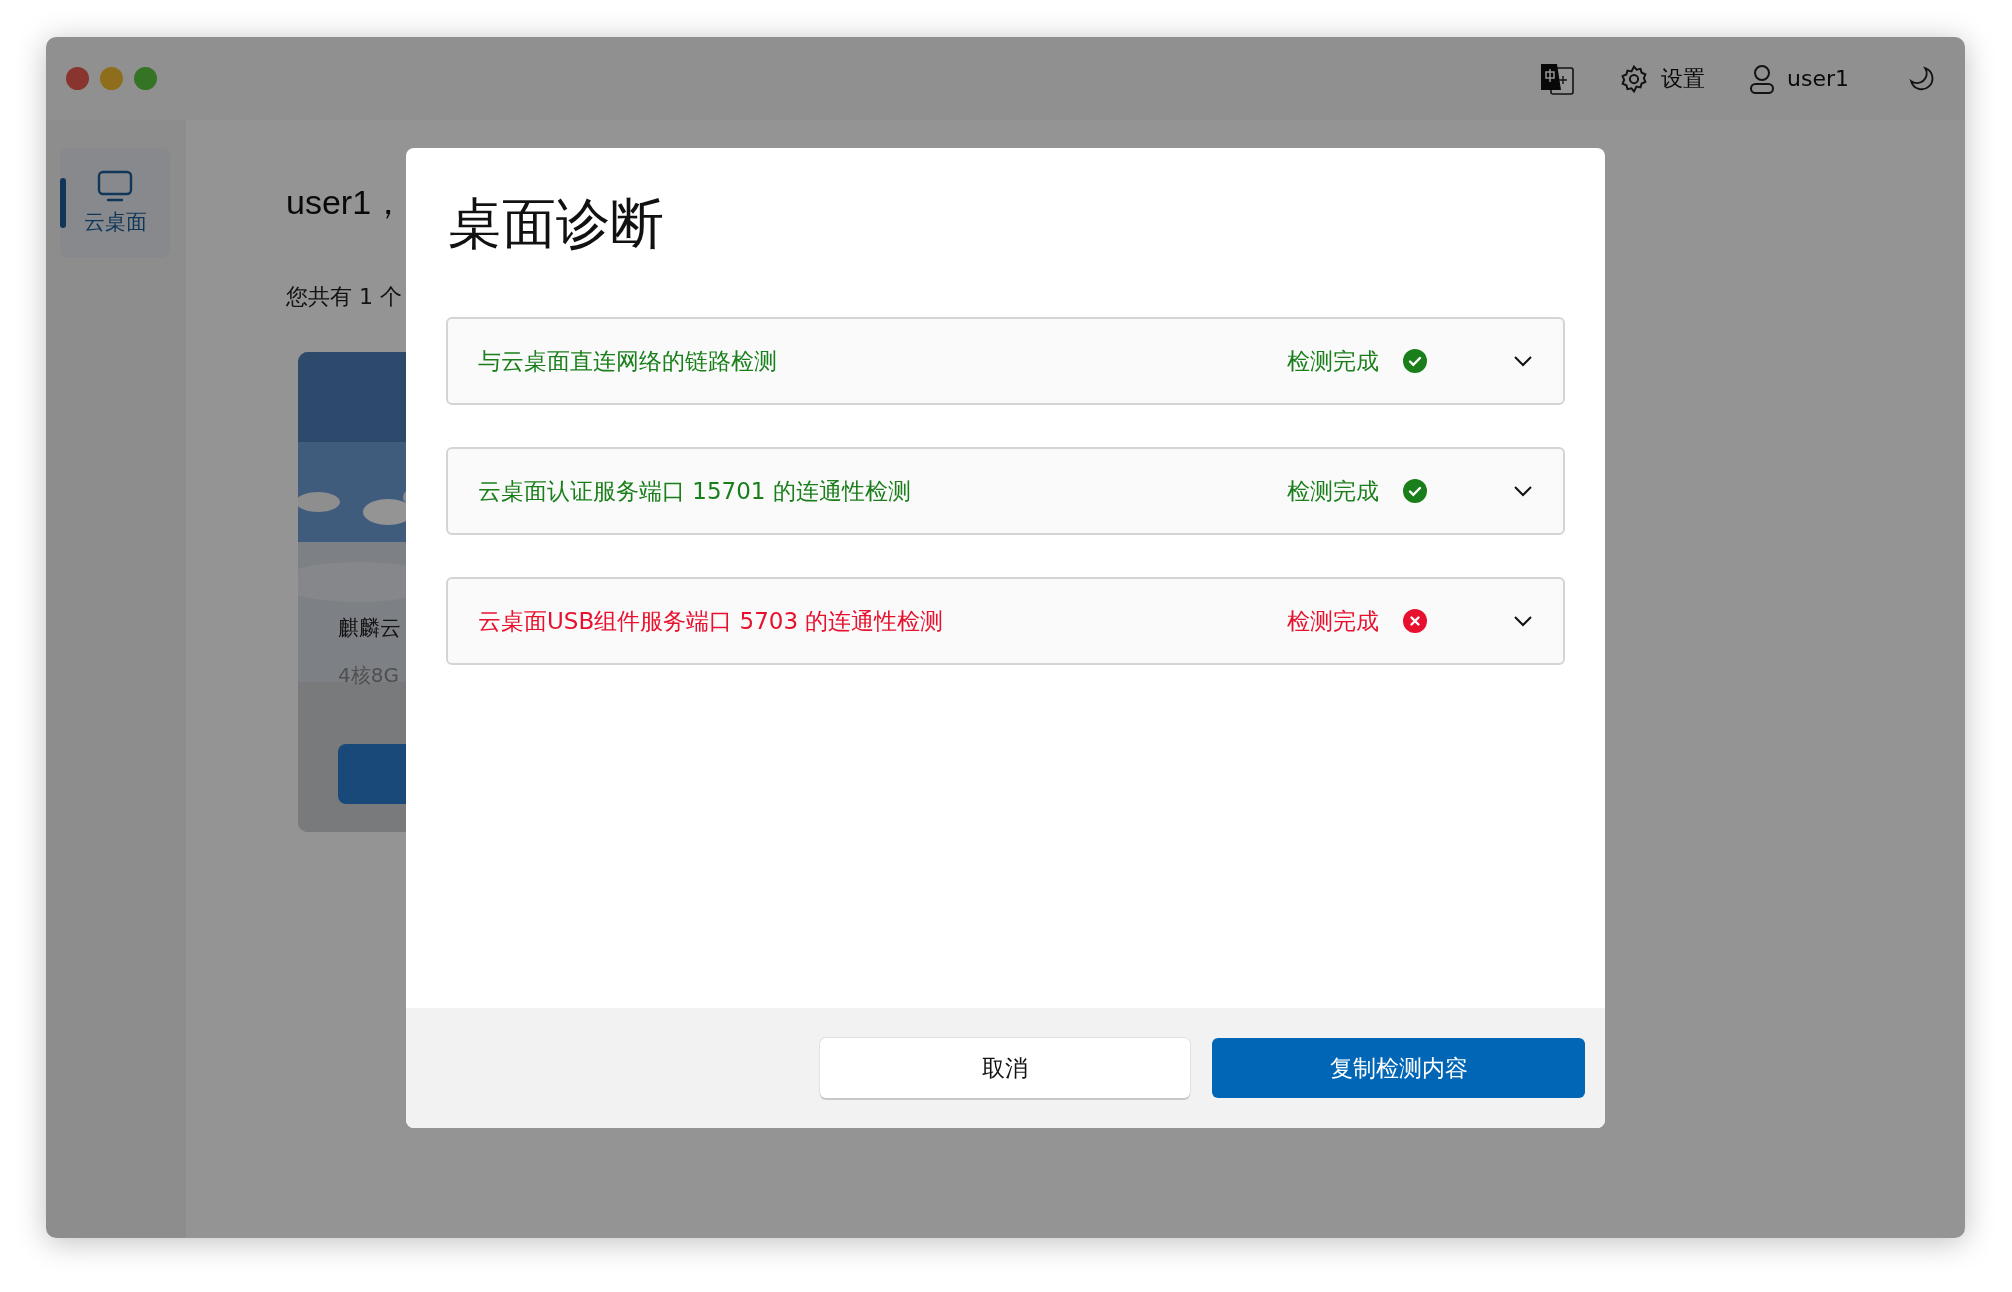 This screenshot has height=1292, width=2012. Describe the element at coordinates (628, 361) in the screenshot. I see `check-label: 与云桌面直连网络的链路检测` at that location.